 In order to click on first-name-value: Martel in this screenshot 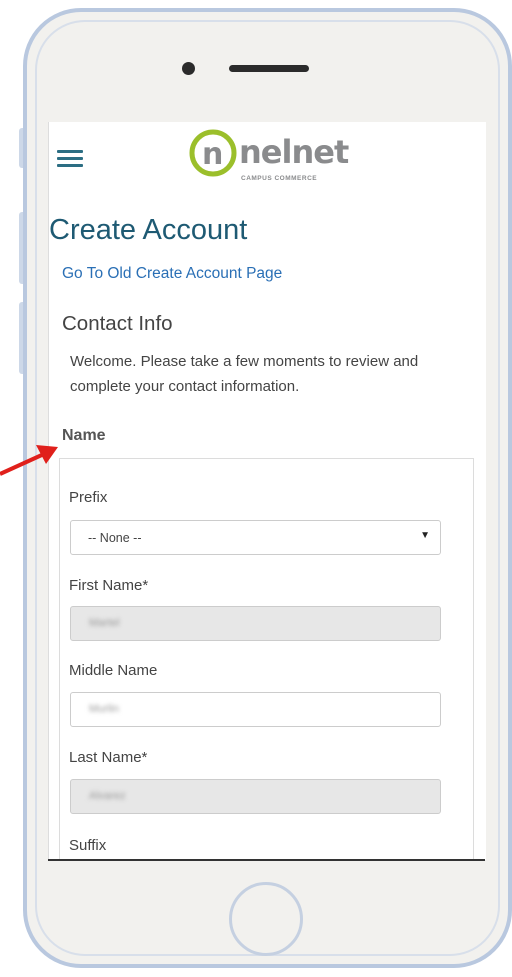, I will do `click(104, 623)`.